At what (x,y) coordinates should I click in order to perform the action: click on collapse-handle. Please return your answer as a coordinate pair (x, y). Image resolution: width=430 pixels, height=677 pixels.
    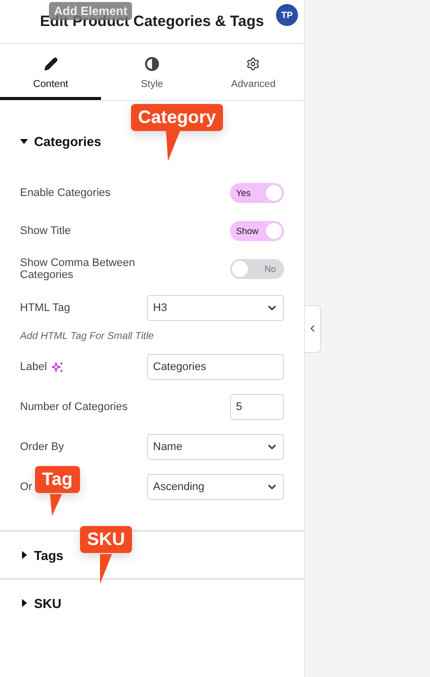
    Looking at the image, I should click on (313, 328).